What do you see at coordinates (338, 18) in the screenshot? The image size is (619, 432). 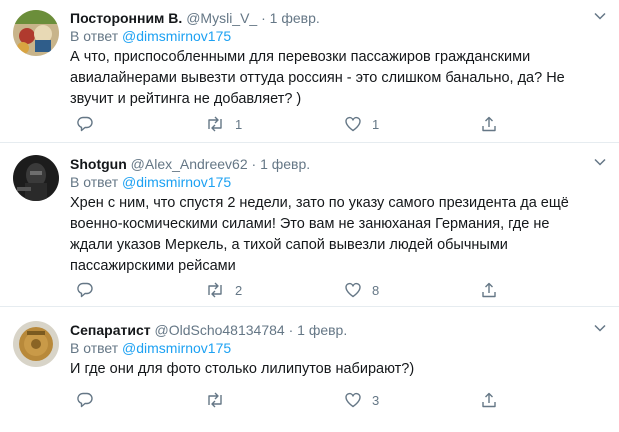 I see `tweet-header: Посторонним В. @Mysli_V_ · 1 февр.` at bounding box center [338, 18].